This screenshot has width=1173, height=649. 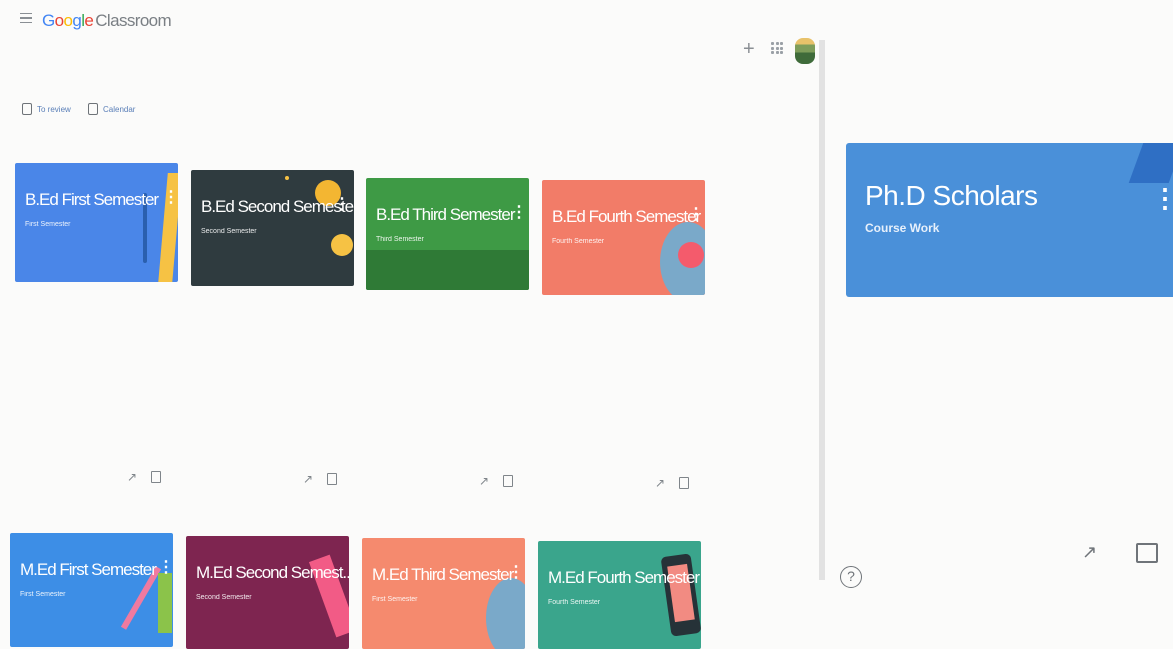 I want to click on logo-product-name: Classroom, so click(x=133, y=20).